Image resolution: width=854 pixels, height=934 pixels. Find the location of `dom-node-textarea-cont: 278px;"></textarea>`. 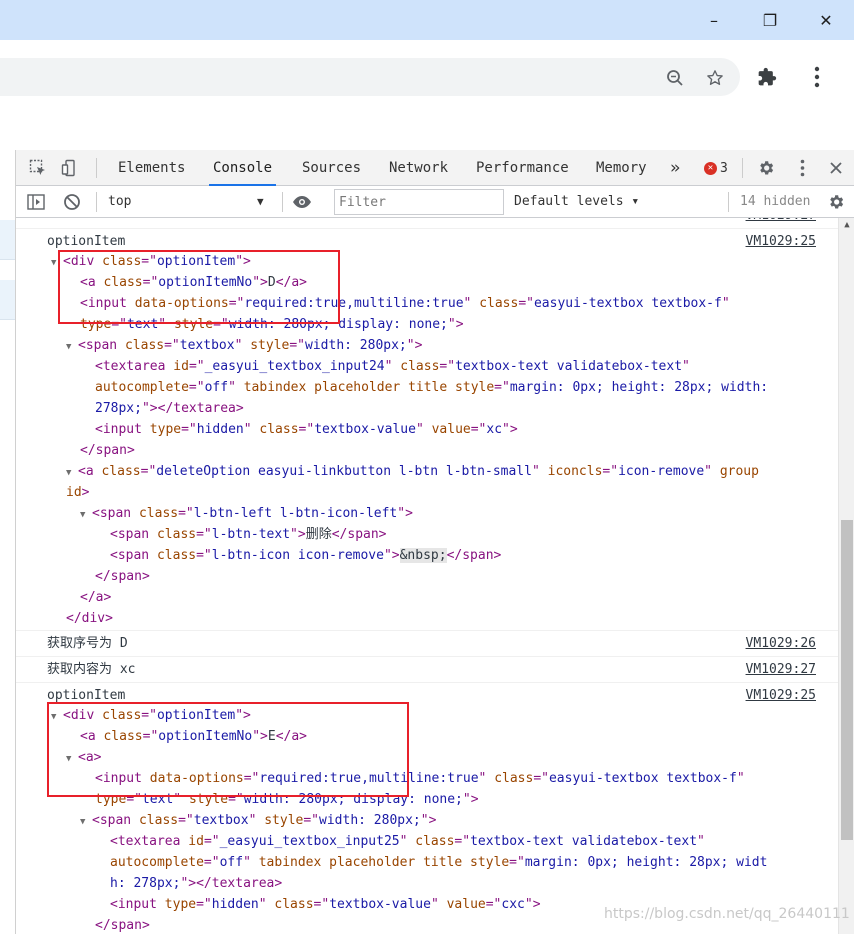

dom-node-textarea-cont: 278px;"></textarea> is located at coordinates (169, 408).